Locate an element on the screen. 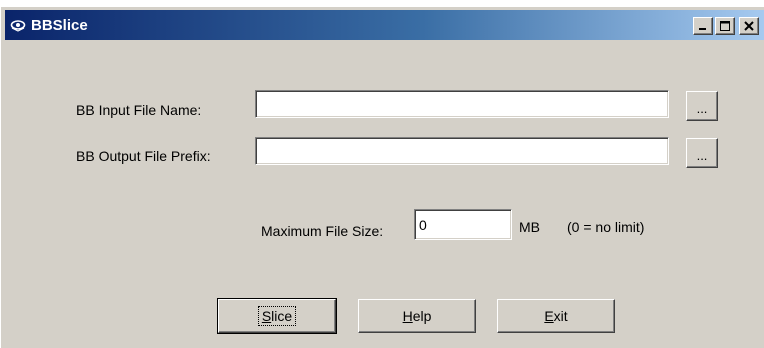  close-button is located at coordinates (749, 26).